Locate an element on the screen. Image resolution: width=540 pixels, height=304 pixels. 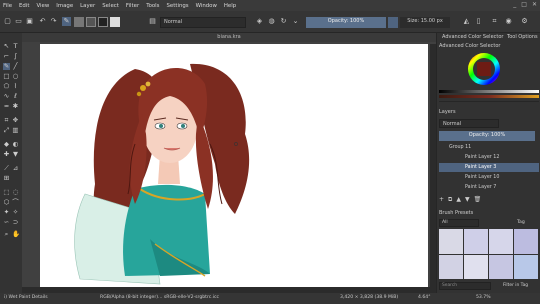
fg-color-swatch is located at coordinates (103, 22).